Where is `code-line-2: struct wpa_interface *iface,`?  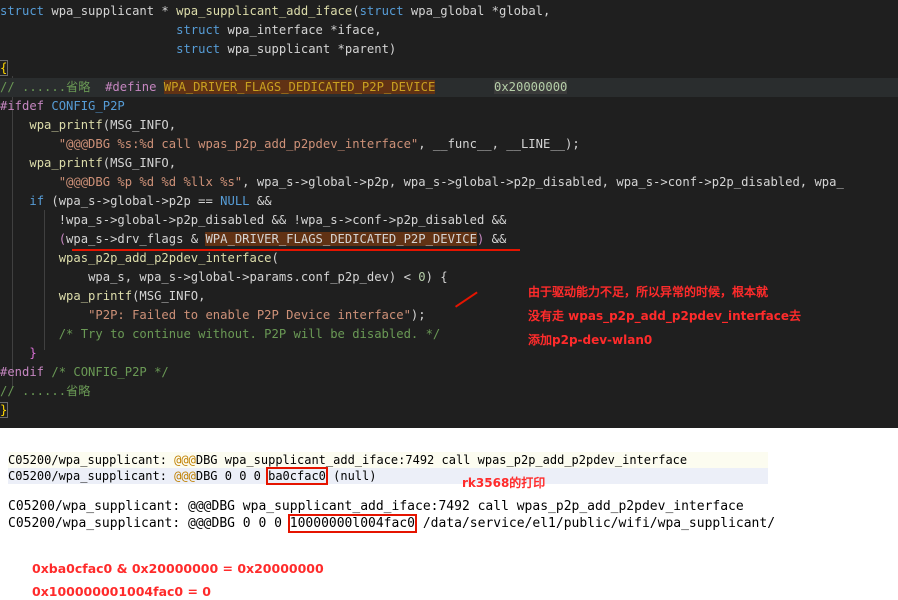
code-line-2: struct wpa_interface *iface, is located at coordinates (279, 30).